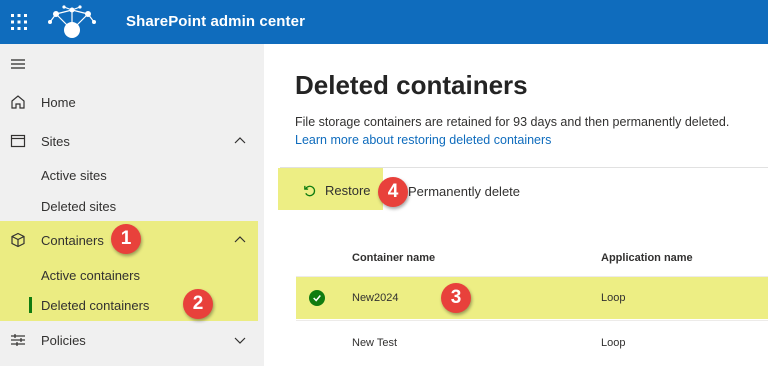 This screenshot has height=366, width=768. What do you see at coordinates (79, 206) in the screenshot?
I see `nav-sublabel-deleted-sites: Deleted sites` at bounding box center [79, 206].